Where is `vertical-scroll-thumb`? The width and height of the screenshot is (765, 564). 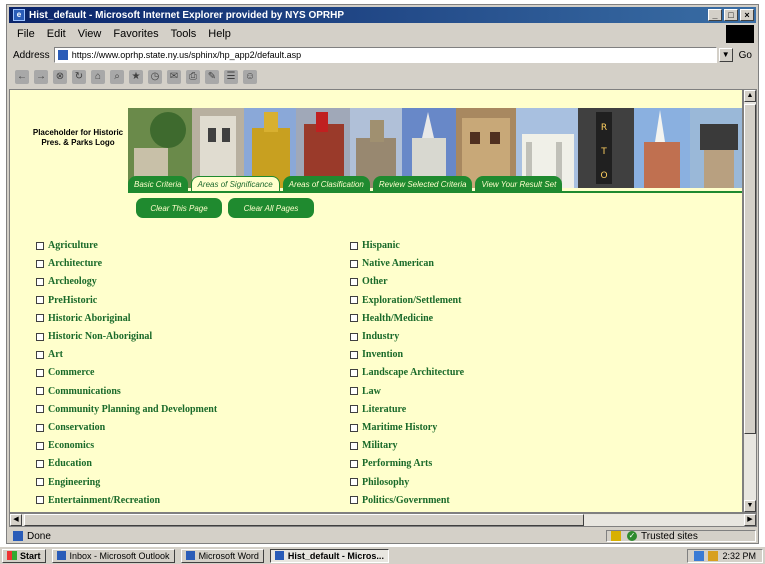 vertical-scroll-thumb is located at coordinates (750, 269).